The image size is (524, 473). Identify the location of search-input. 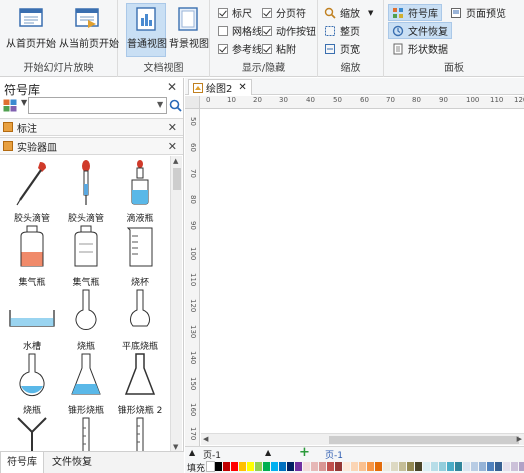
(97, 105).